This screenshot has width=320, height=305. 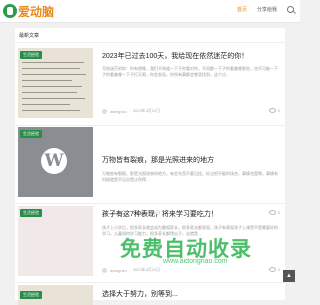 I want to click on logo-icon, so click(x=10, y=11).